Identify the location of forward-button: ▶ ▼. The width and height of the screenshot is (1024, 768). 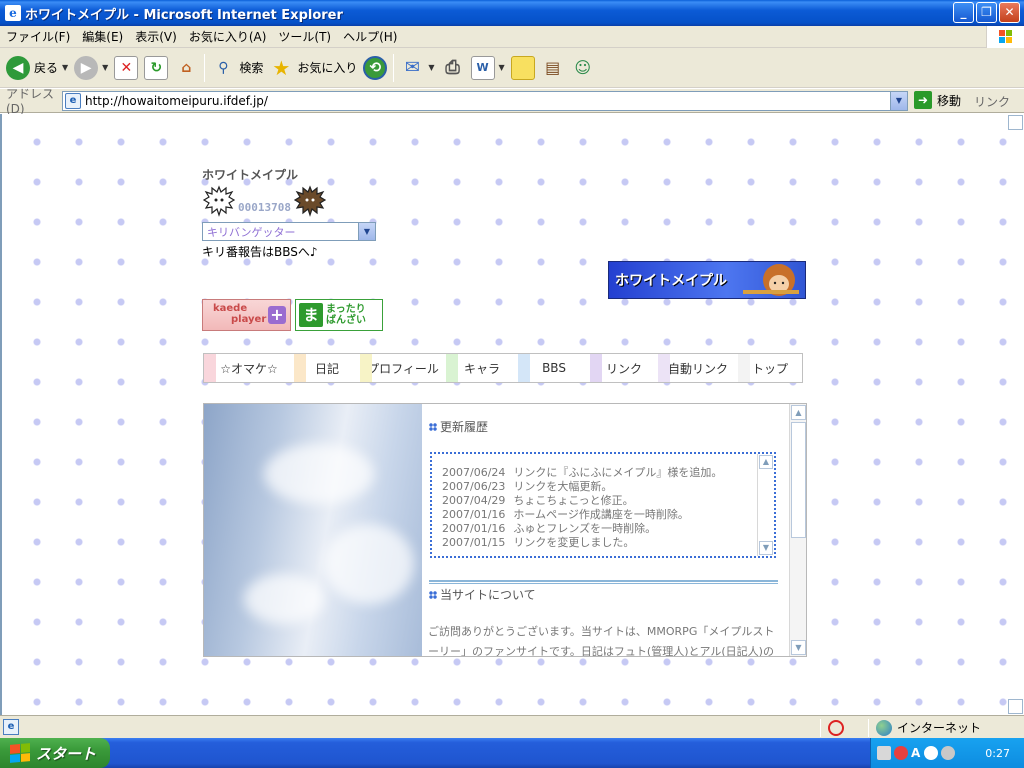
(91, 68).